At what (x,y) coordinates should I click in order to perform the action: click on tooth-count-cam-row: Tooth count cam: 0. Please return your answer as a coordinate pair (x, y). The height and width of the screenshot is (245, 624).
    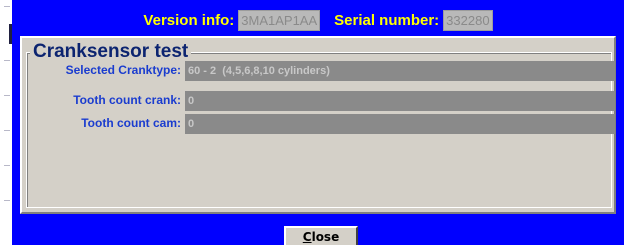
    Looking at the image, I should click on (321, 124).